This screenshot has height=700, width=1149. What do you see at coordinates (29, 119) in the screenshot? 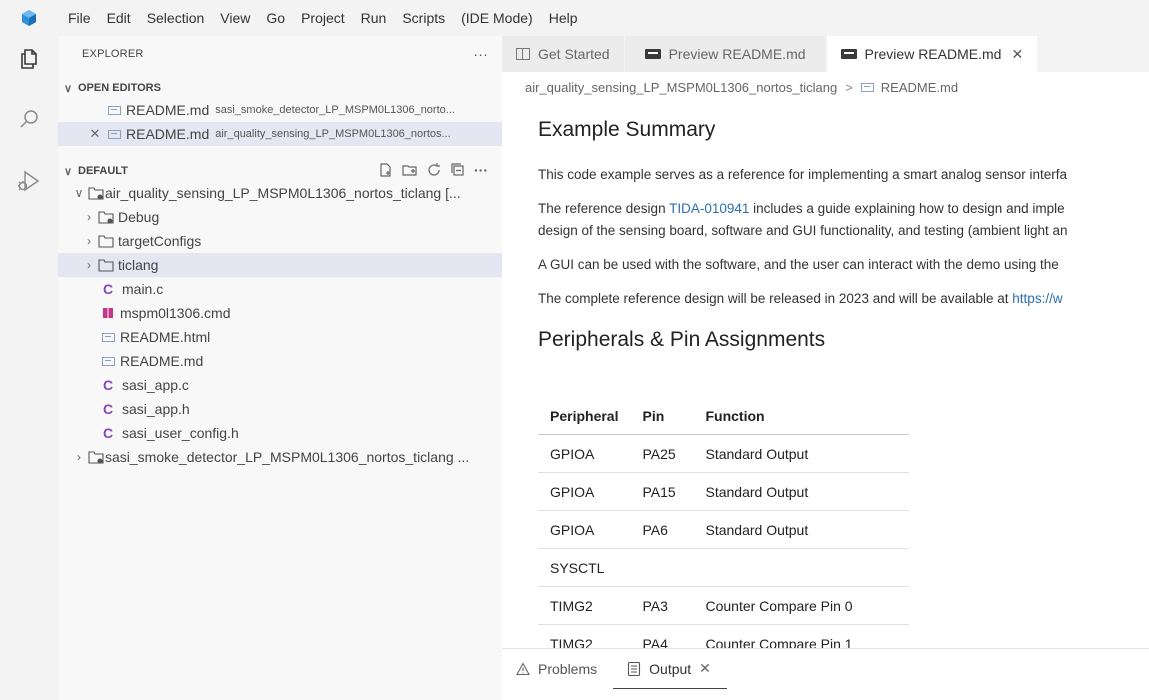
I see `search-icon` at bounding box center [29, 119].